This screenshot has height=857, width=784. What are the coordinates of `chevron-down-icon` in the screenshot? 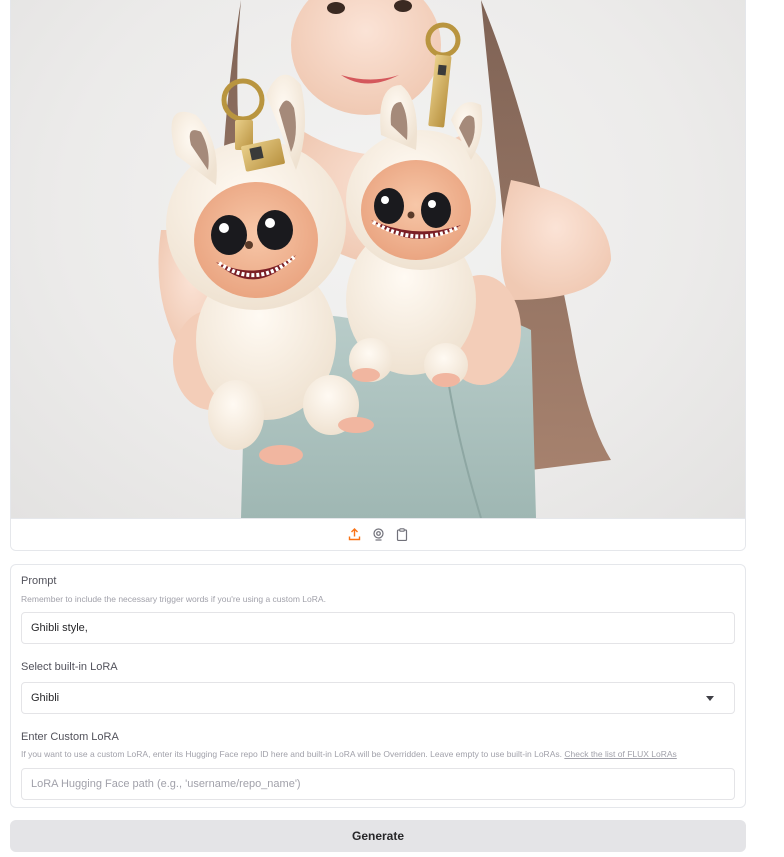 It's located at (710, 698).